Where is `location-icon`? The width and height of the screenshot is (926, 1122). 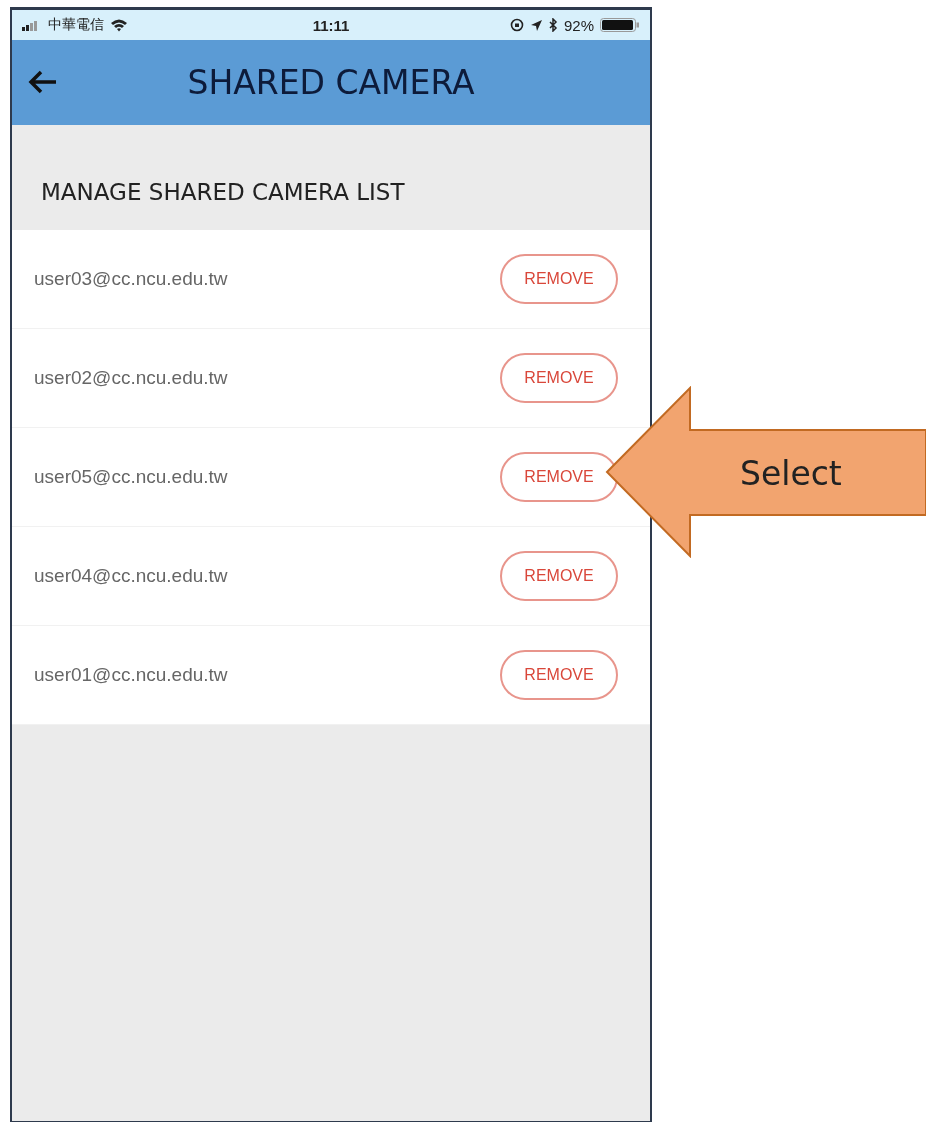 location-icon is located at coordinates (536, 25).